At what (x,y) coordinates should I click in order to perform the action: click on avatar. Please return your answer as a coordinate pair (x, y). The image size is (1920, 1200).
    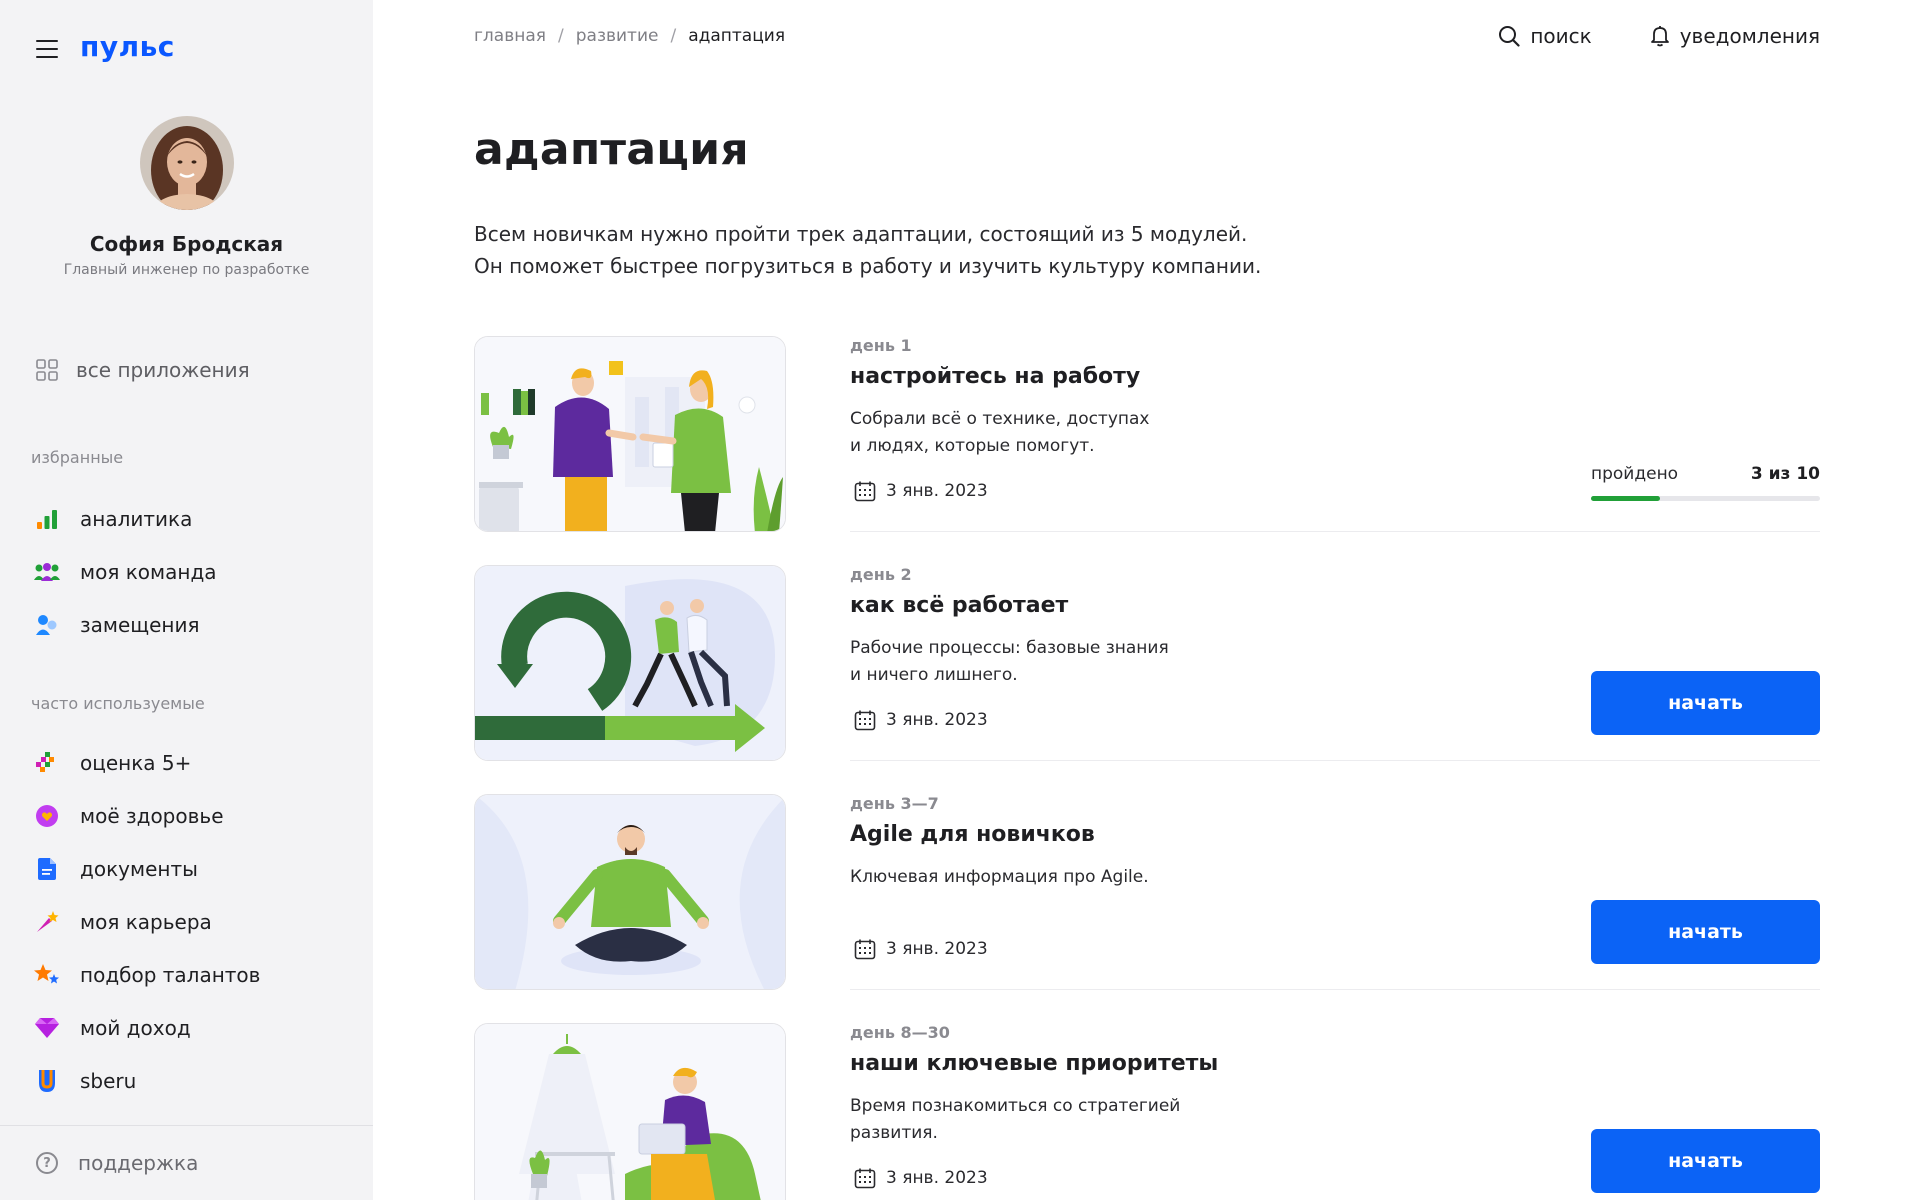
    Looking at the image, I should click on (186, 163).